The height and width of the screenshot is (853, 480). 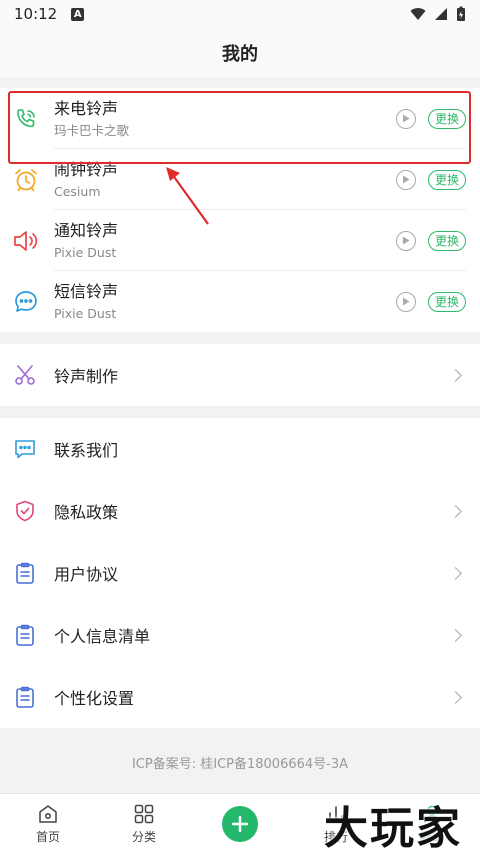 I want to click on ringtone-row-notification: 通知铃声 Pixie Dust 更换, so click(x=240, y=240).